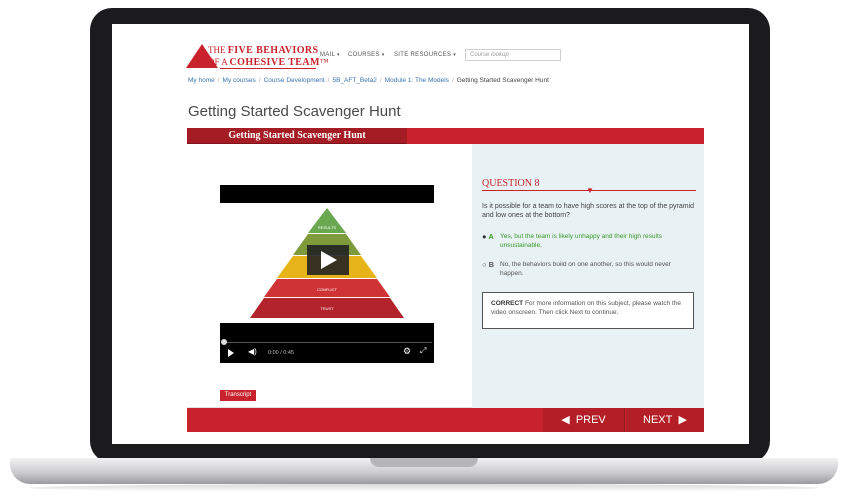 The width and height of the screenshot is (848, 497). I want to click on next-button: NEXT ▶, so click(665, 420).